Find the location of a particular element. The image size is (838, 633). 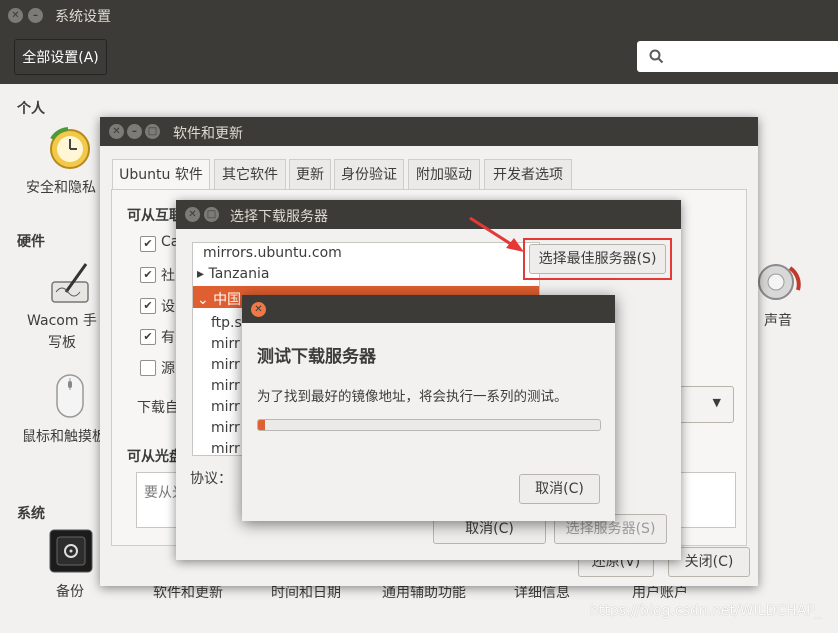

test-dialog-message: 为了找到最好的镜像地址，将会执行一系列的测试。 is located at coordinates (412, 397).